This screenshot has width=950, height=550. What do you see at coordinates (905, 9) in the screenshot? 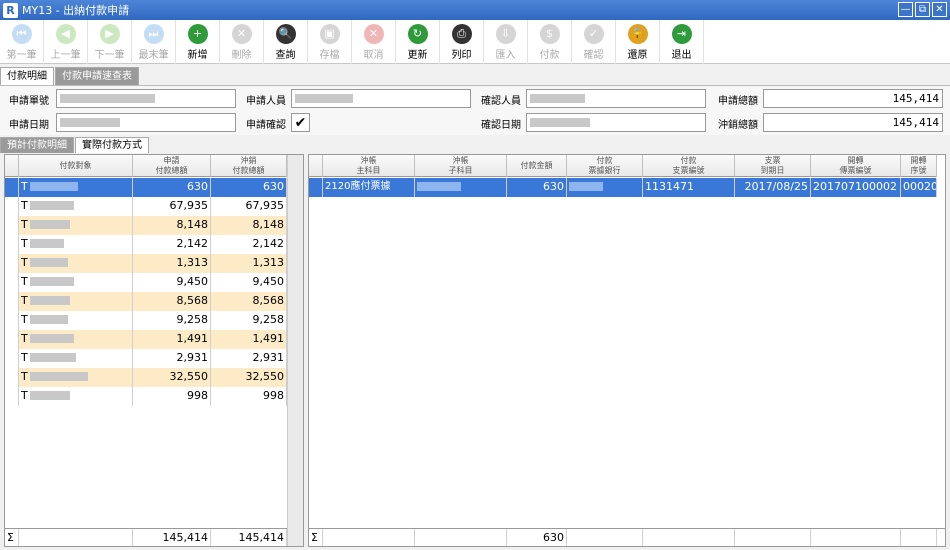
I see `minimize-button: —` at bounding box center [905, 9].